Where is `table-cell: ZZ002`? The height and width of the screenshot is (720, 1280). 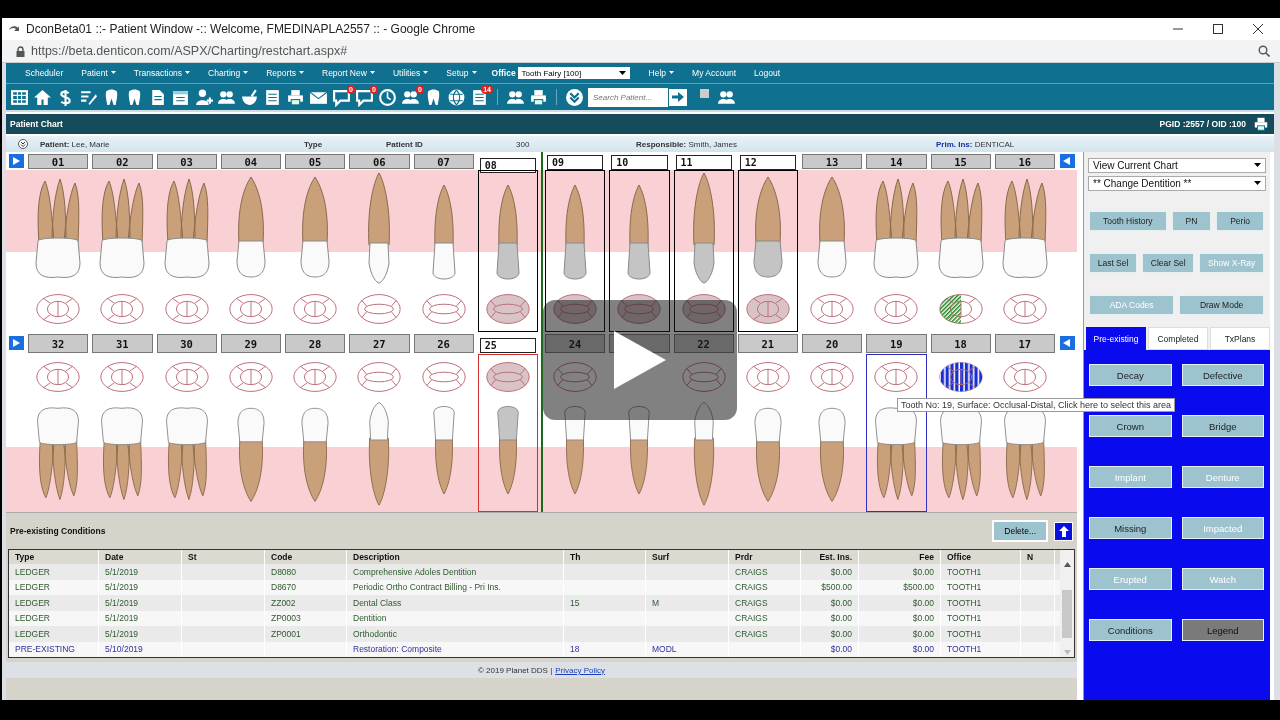 table-cell: ZZ002 is located at coordinates (306, 603).